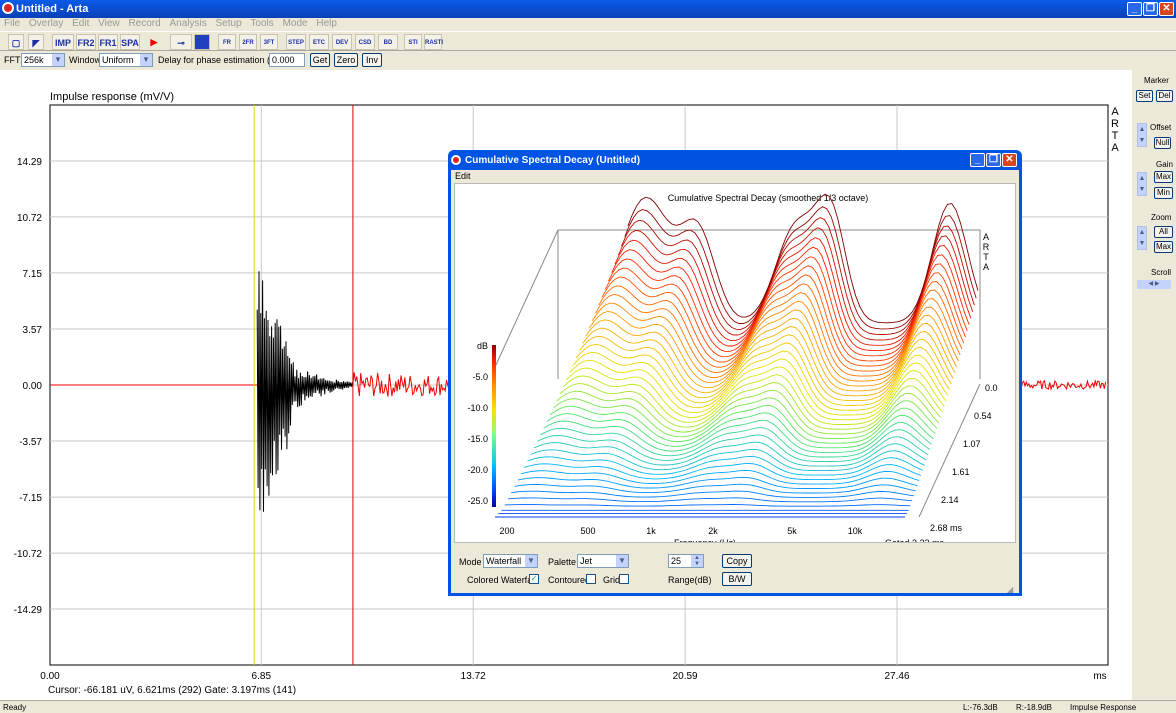 The width and height of the screenshot is (1176, 713). What do you see at coordinates (504, 561) in the screenshot?
I see `csd-mode-value: Waterfall` at bounding box center [504, 561].